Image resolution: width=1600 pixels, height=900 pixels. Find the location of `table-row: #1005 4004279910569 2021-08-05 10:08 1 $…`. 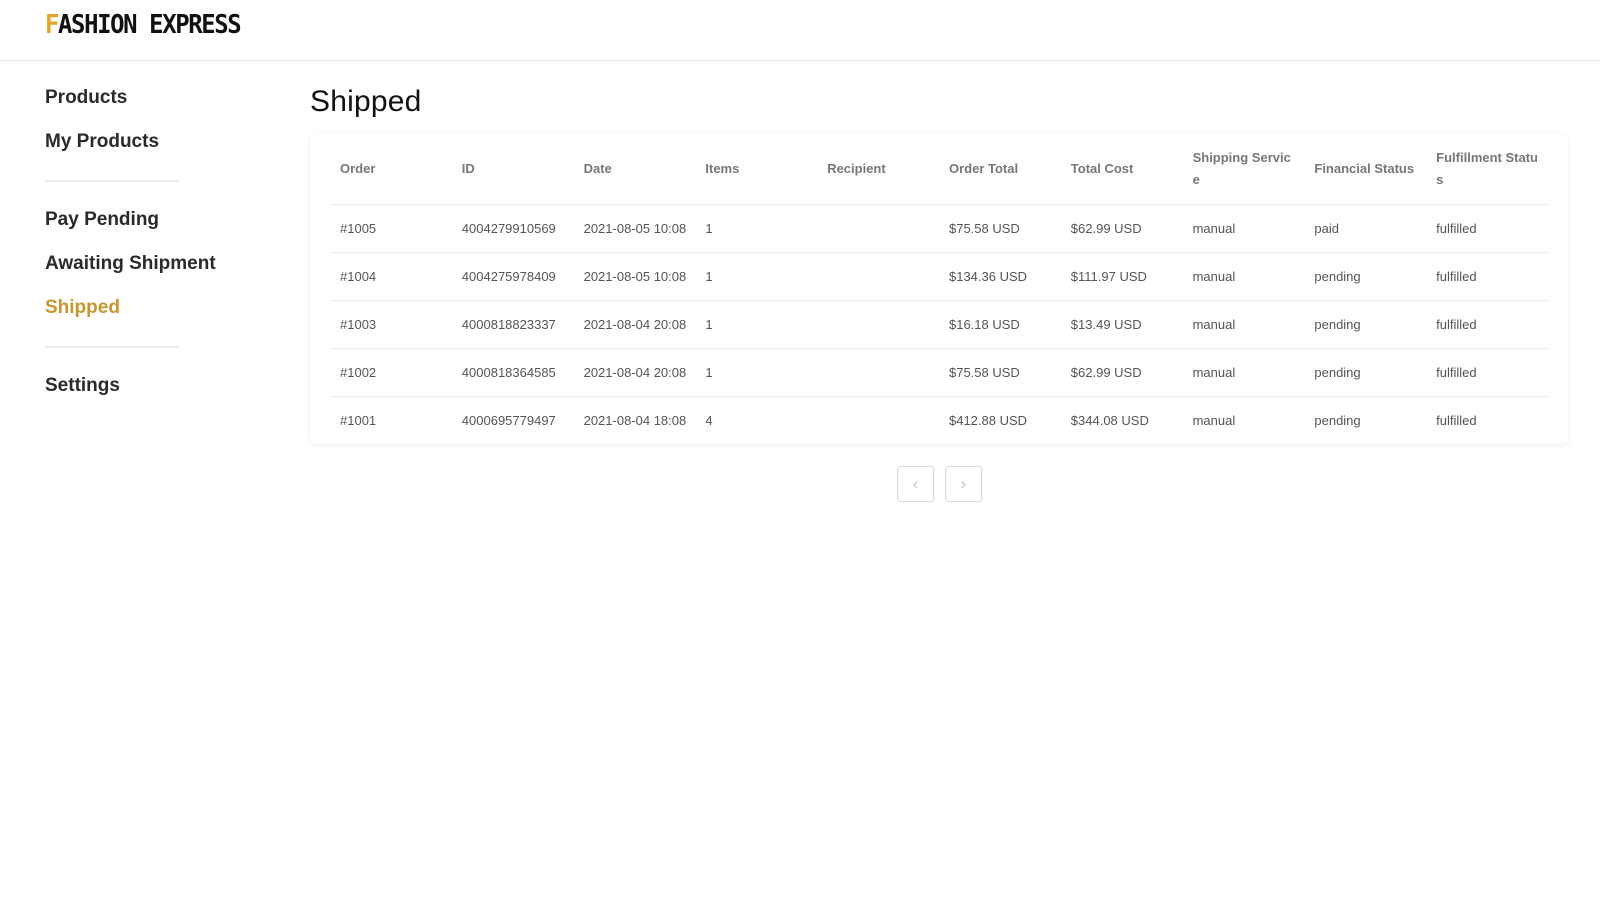

table-row: #1005 4004279910569 2021-08-05 10:08 1 $… is located at coordinates (939, 227).